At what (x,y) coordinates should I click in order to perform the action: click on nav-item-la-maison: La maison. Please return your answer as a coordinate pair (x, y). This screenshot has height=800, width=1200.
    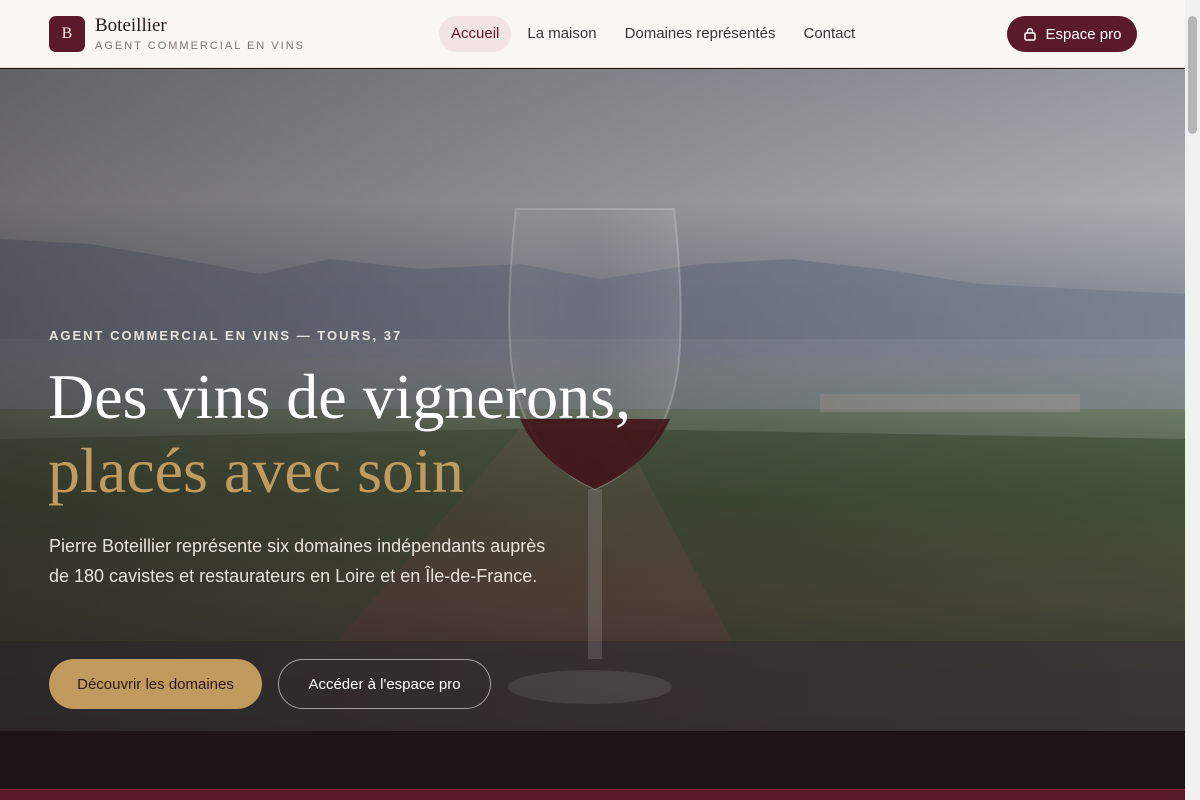
    Looking at the image, I should click on (561, 34).